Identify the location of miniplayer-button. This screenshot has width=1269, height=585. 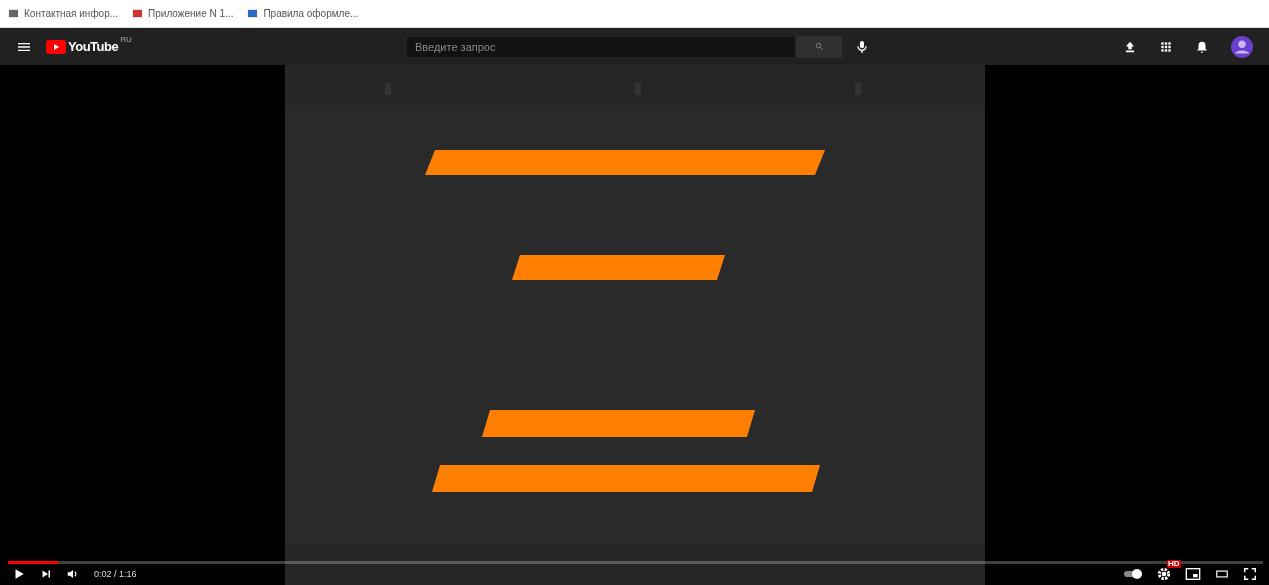
(1193, 574).